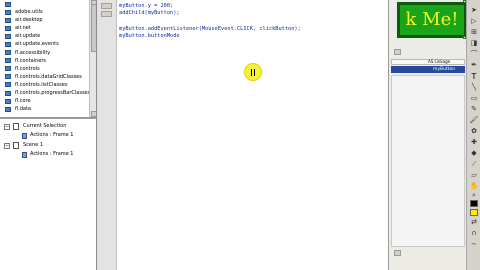 This screenshot has width=480, height=270. I want to click on tree-item: air.net, so click(48, 28).